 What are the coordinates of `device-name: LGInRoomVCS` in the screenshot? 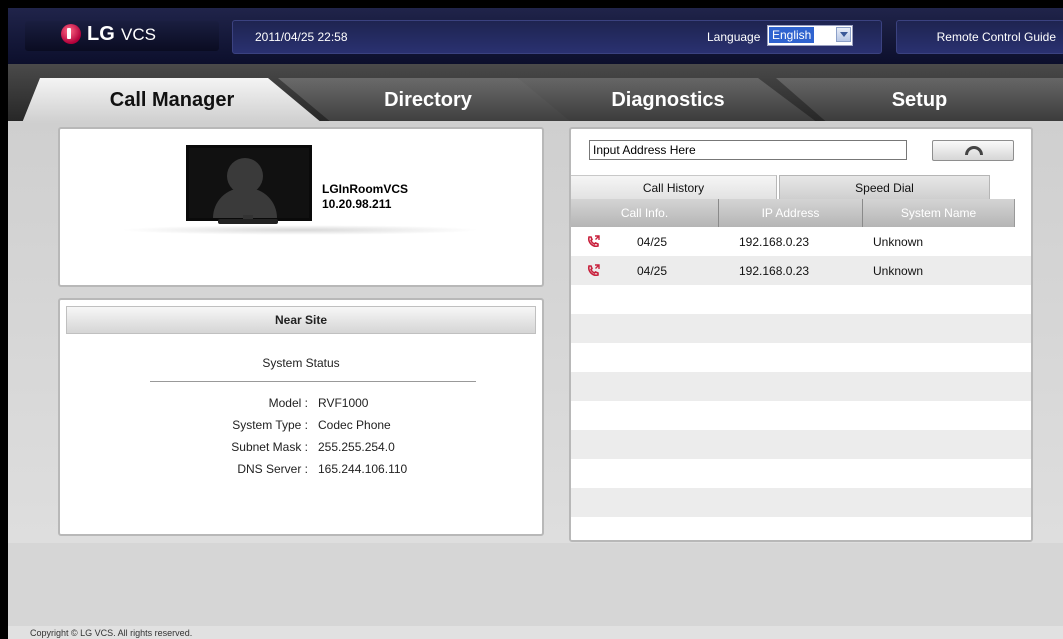 It's located at (365, 189).